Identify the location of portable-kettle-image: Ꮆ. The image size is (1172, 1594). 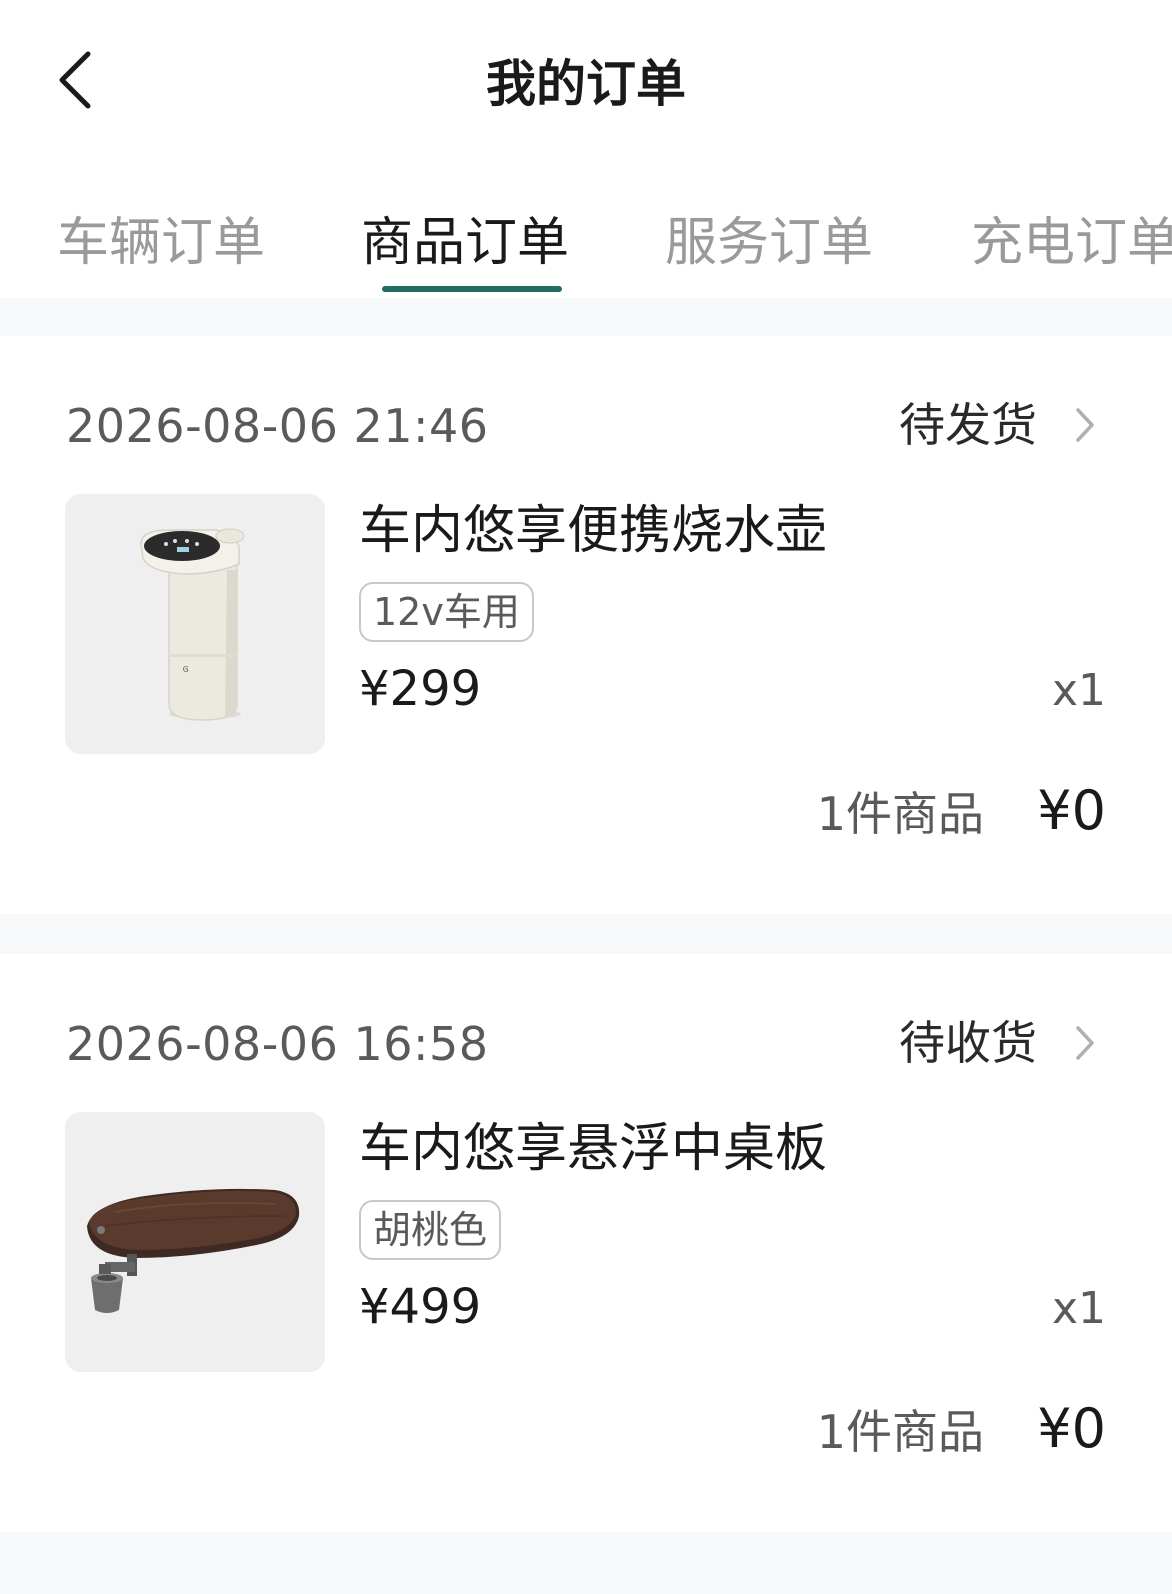
(195, 624).